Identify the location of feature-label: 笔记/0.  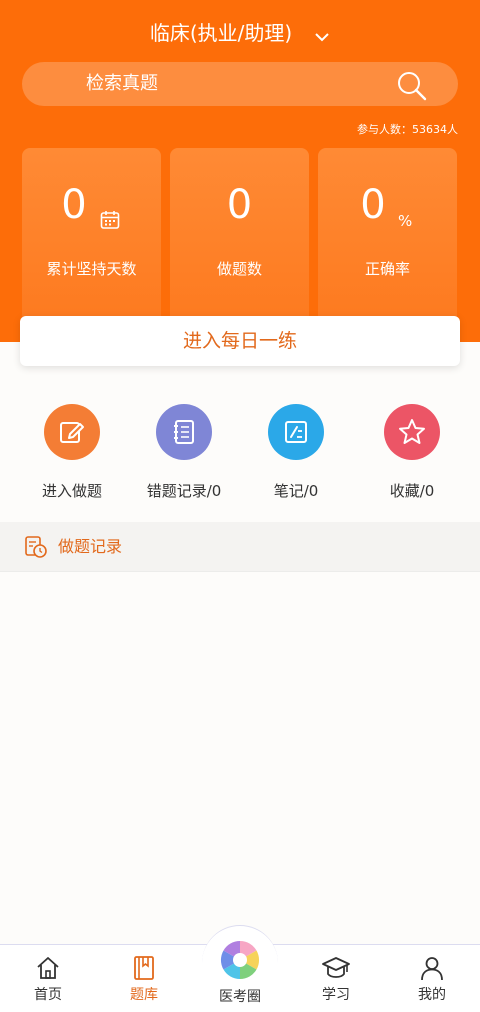
(296, 491).